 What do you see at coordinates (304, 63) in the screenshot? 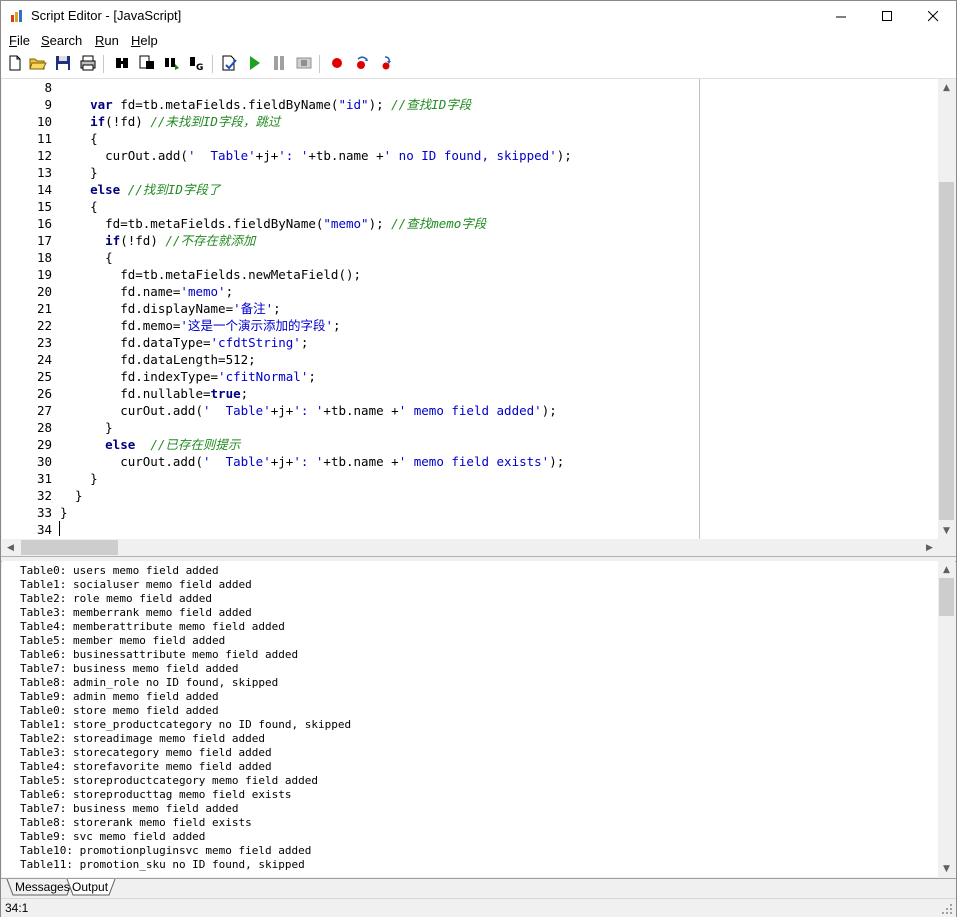
I see `stop-button` at bounding box center [304, 63].